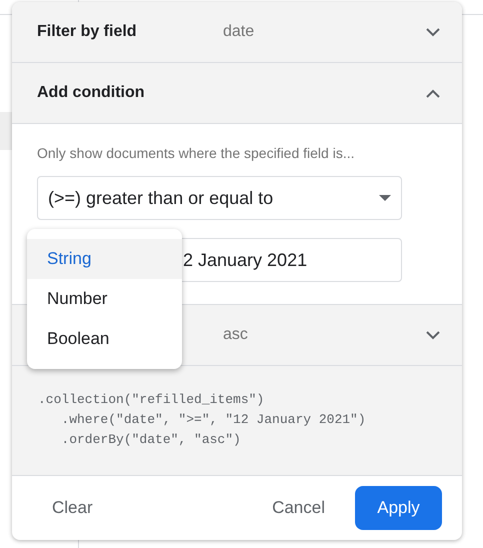 Image resolution: width=483 pixels, height=548 pixels. I want to click on section-header: Filter by field date, so click(237, 32).